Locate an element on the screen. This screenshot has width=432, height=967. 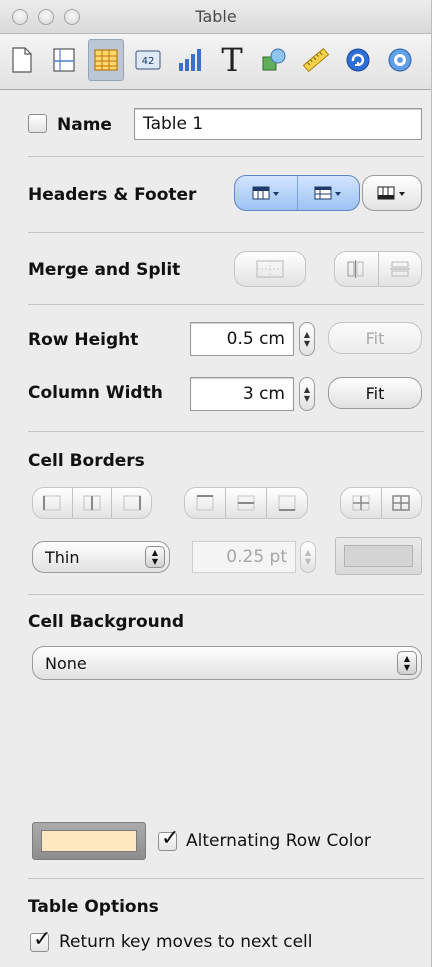
quicktime-icon is located at coordinates (400, 60).